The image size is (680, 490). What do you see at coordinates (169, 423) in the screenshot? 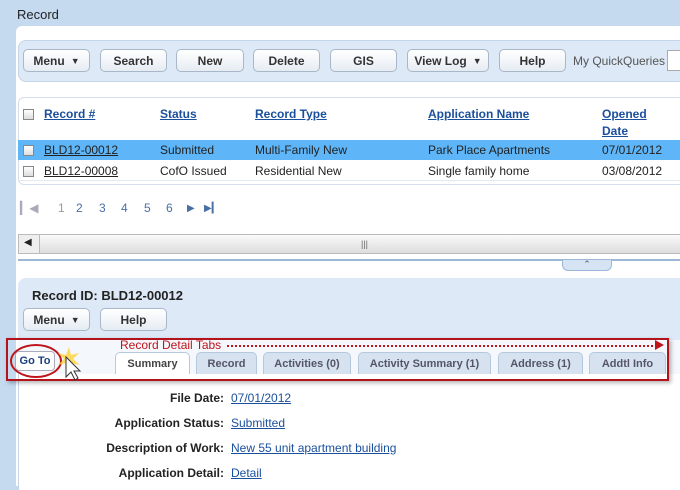
I see `field-label: Application Status:` at bounding box center [169, 423].